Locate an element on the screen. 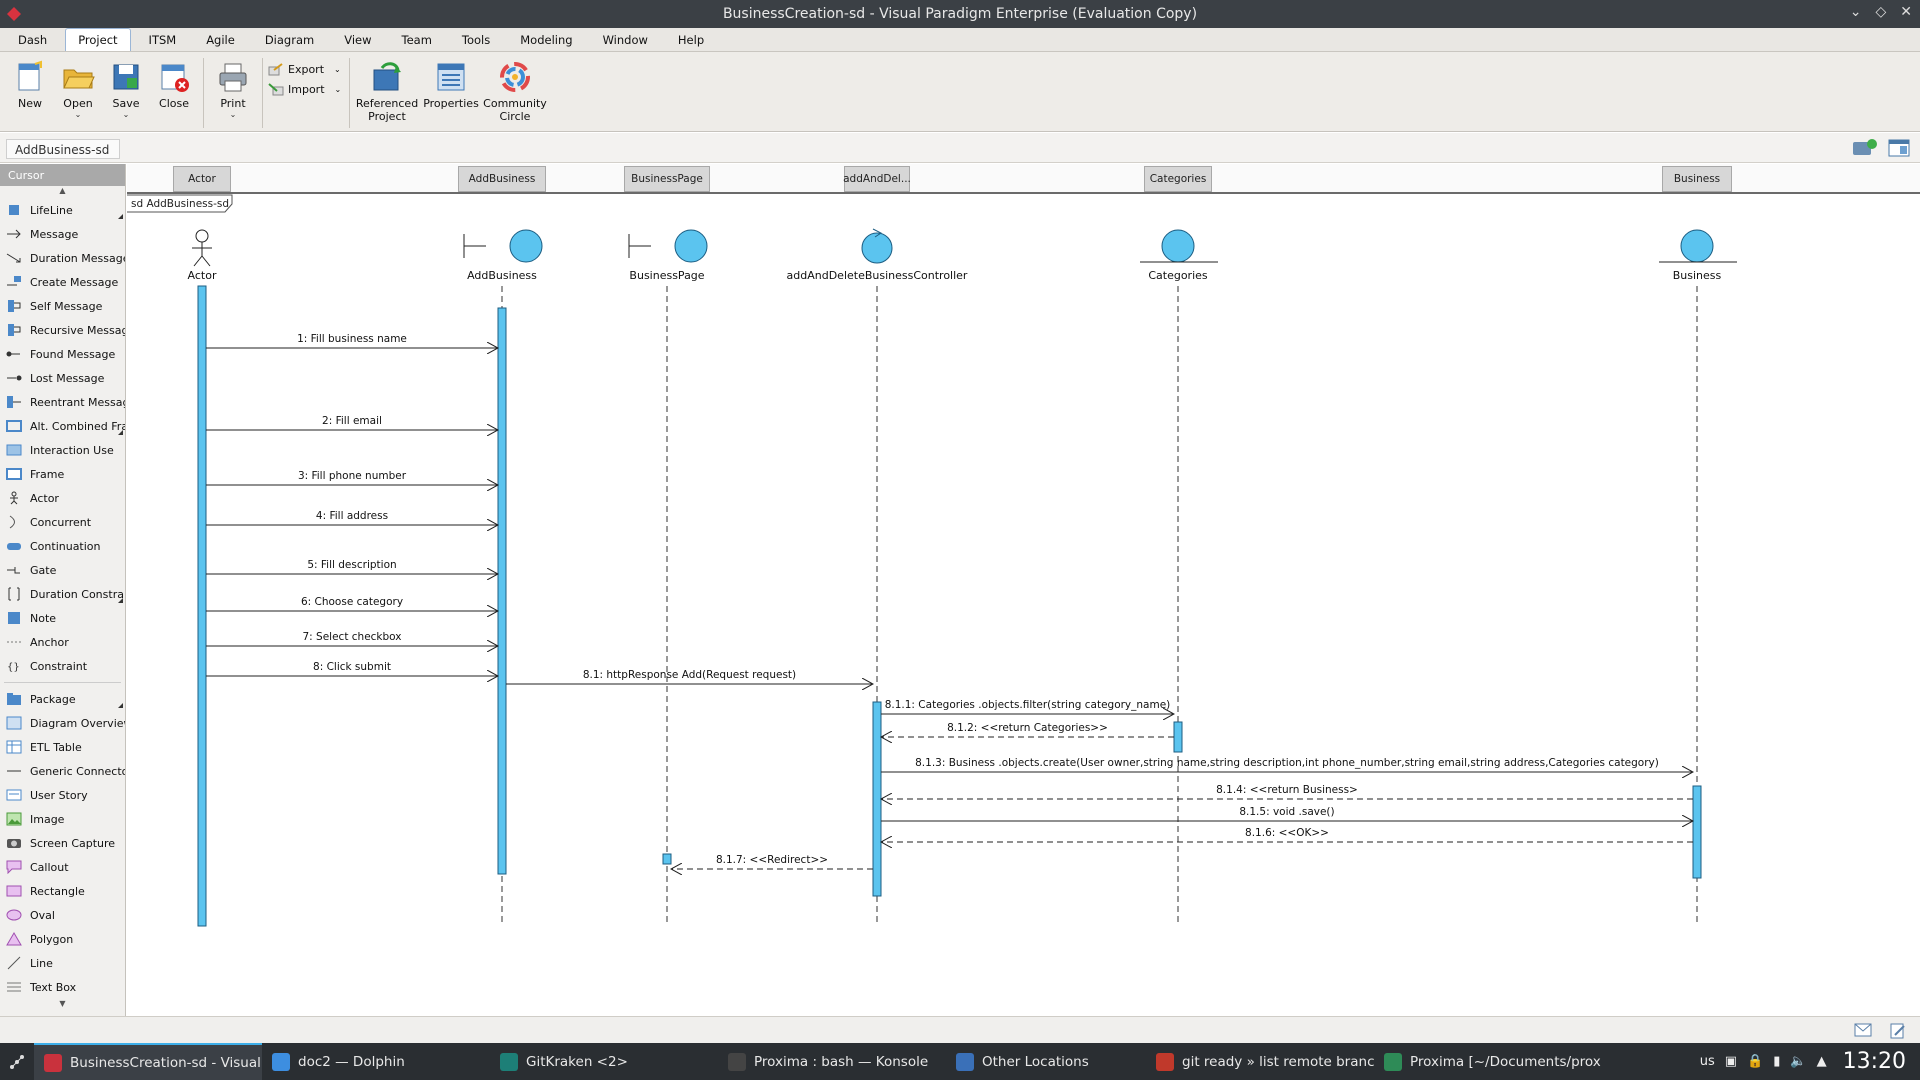  palette-item-interaction-use: Interaction Use is located at coordinates (62, 450).